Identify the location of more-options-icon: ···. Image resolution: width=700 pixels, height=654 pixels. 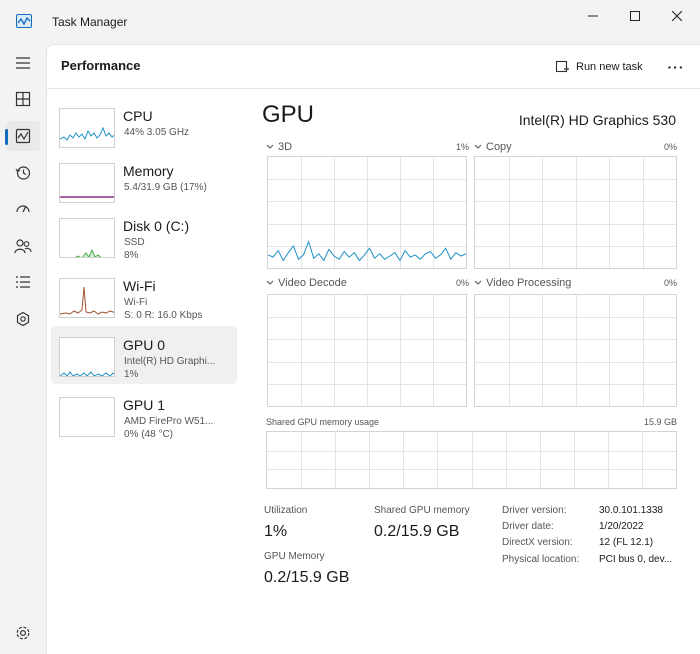
(676, 67).